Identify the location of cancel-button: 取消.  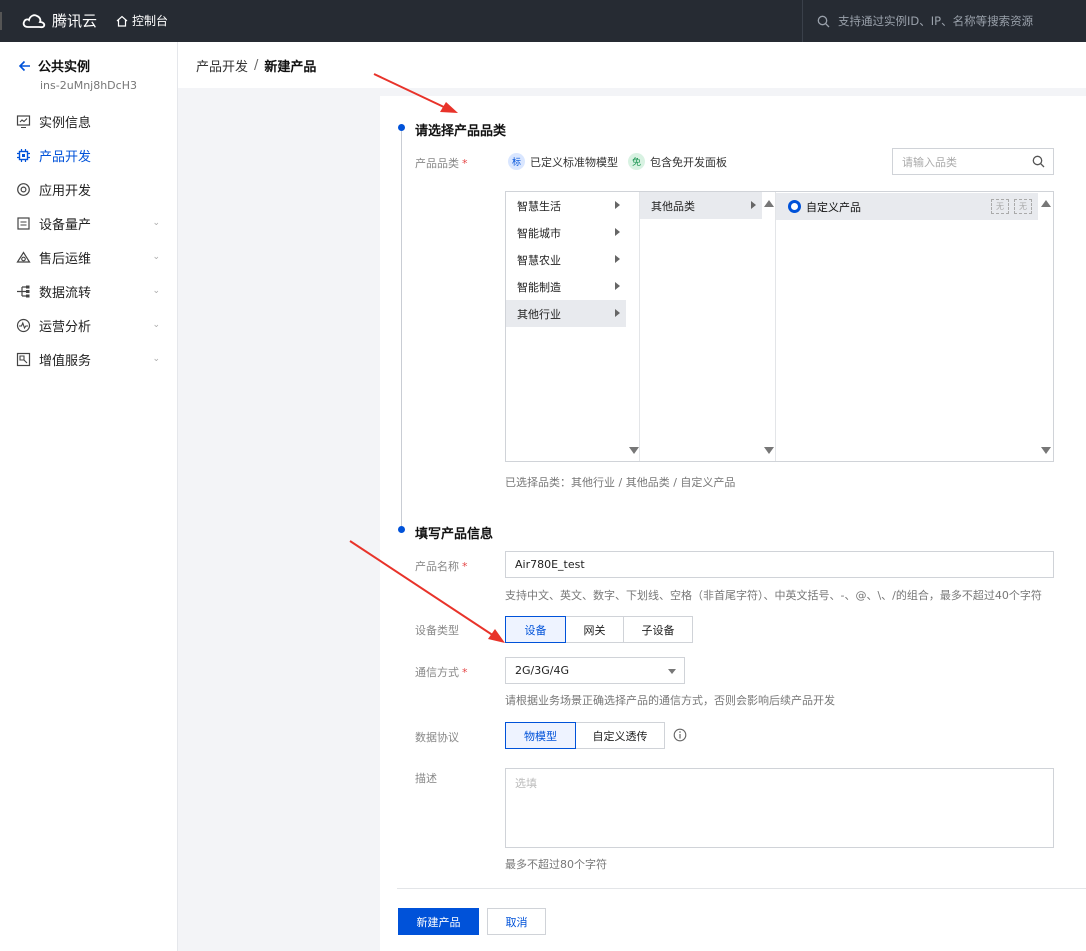
(516, 921).